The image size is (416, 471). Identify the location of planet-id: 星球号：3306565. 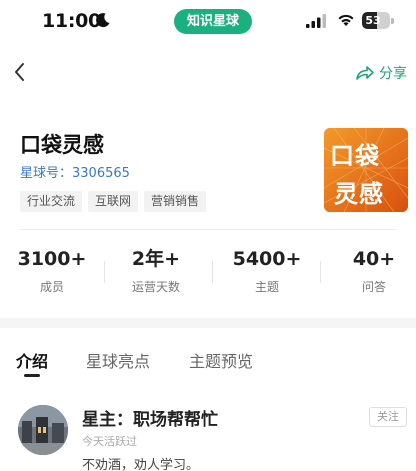
(75, 173).